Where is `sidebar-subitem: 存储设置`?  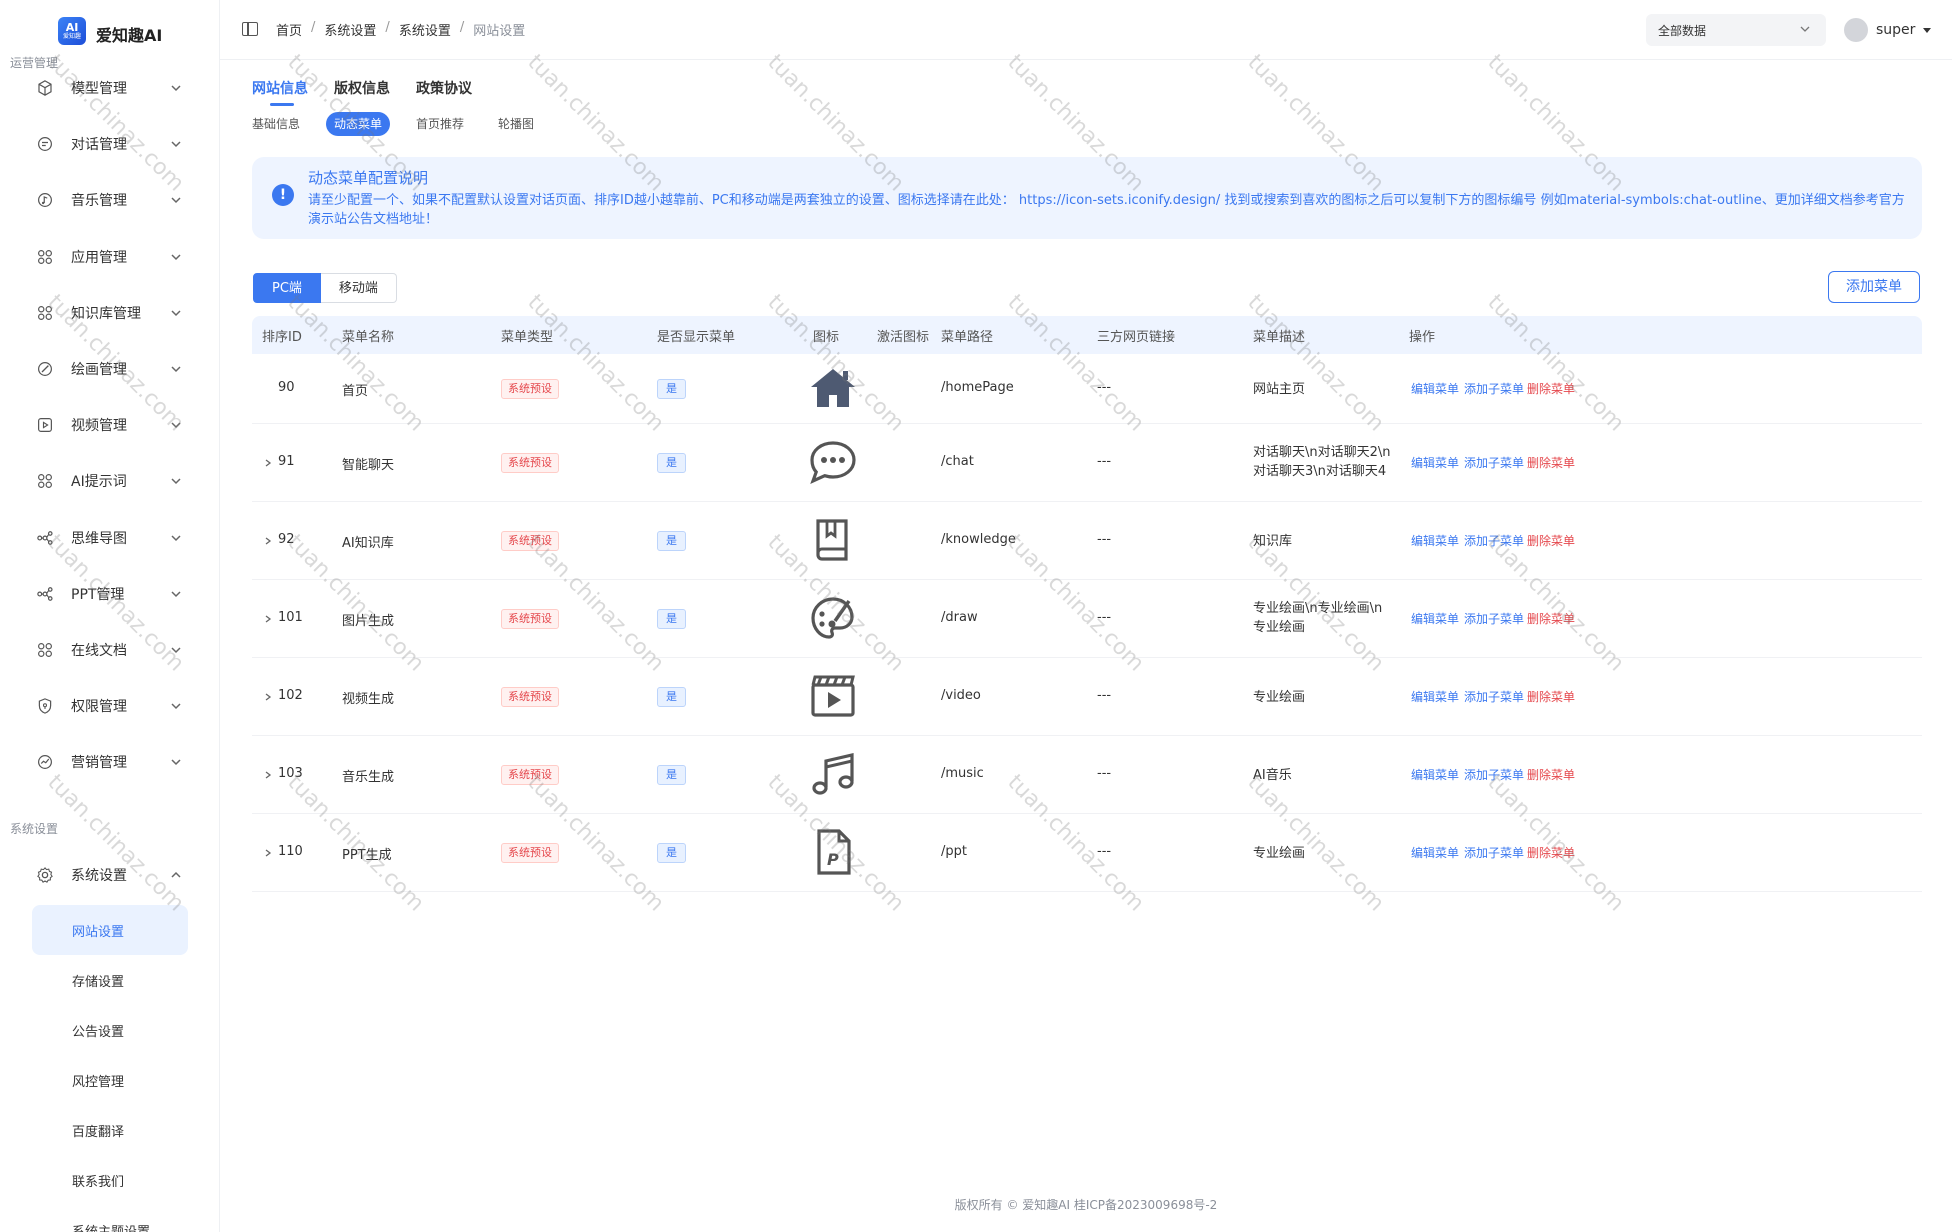
sidebar-subitem: 存储设置 is located at coordinates (110, 980).